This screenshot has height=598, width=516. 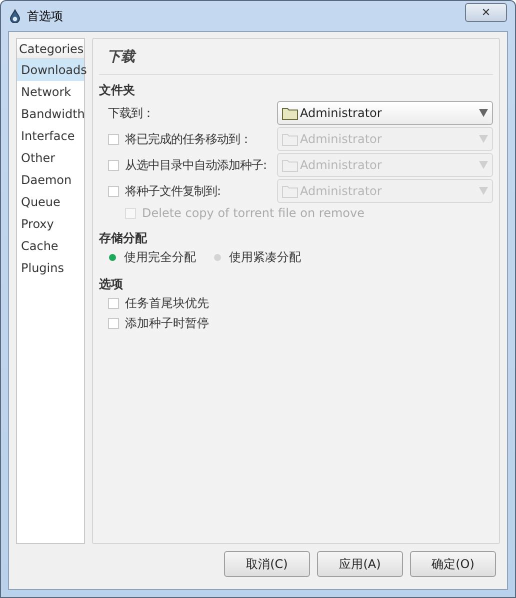 What do you see at coordinates (117, 90) in the screenshot?
I see `section-title: 文件夹` at bounding box center [117, 90].